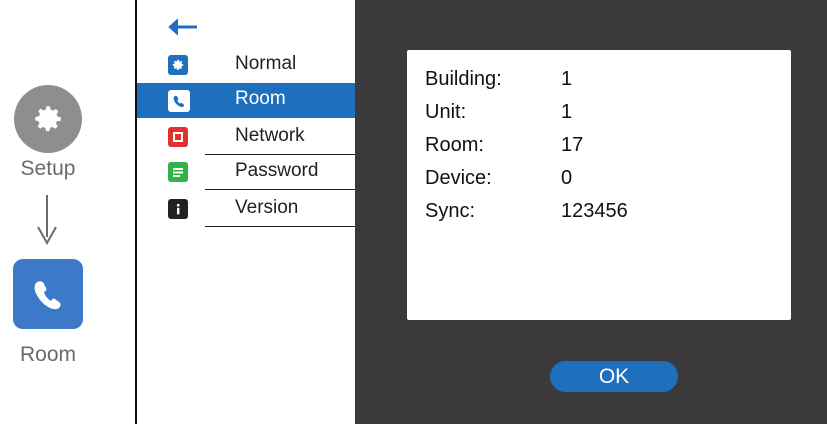 The width and height of the screenshot is (827, 424). What do you see at coordinates (614, 376) in the screenshot?
I see `ok-button: OK` at bounding box center [614, 376].